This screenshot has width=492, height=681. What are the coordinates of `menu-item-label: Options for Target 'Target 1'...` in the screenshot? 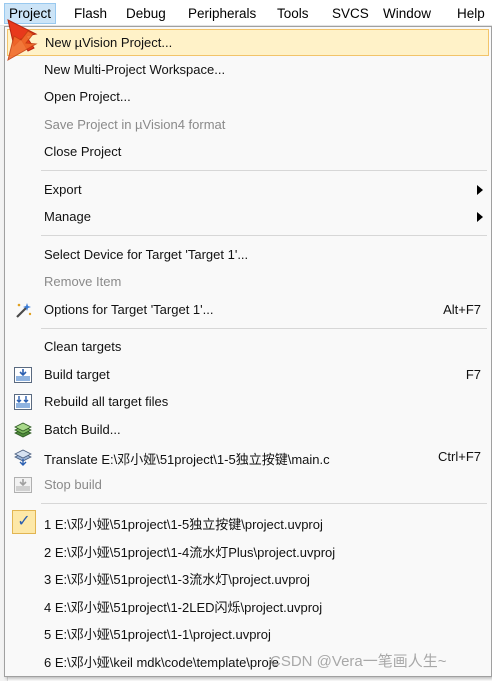 It's located at (129, 309).